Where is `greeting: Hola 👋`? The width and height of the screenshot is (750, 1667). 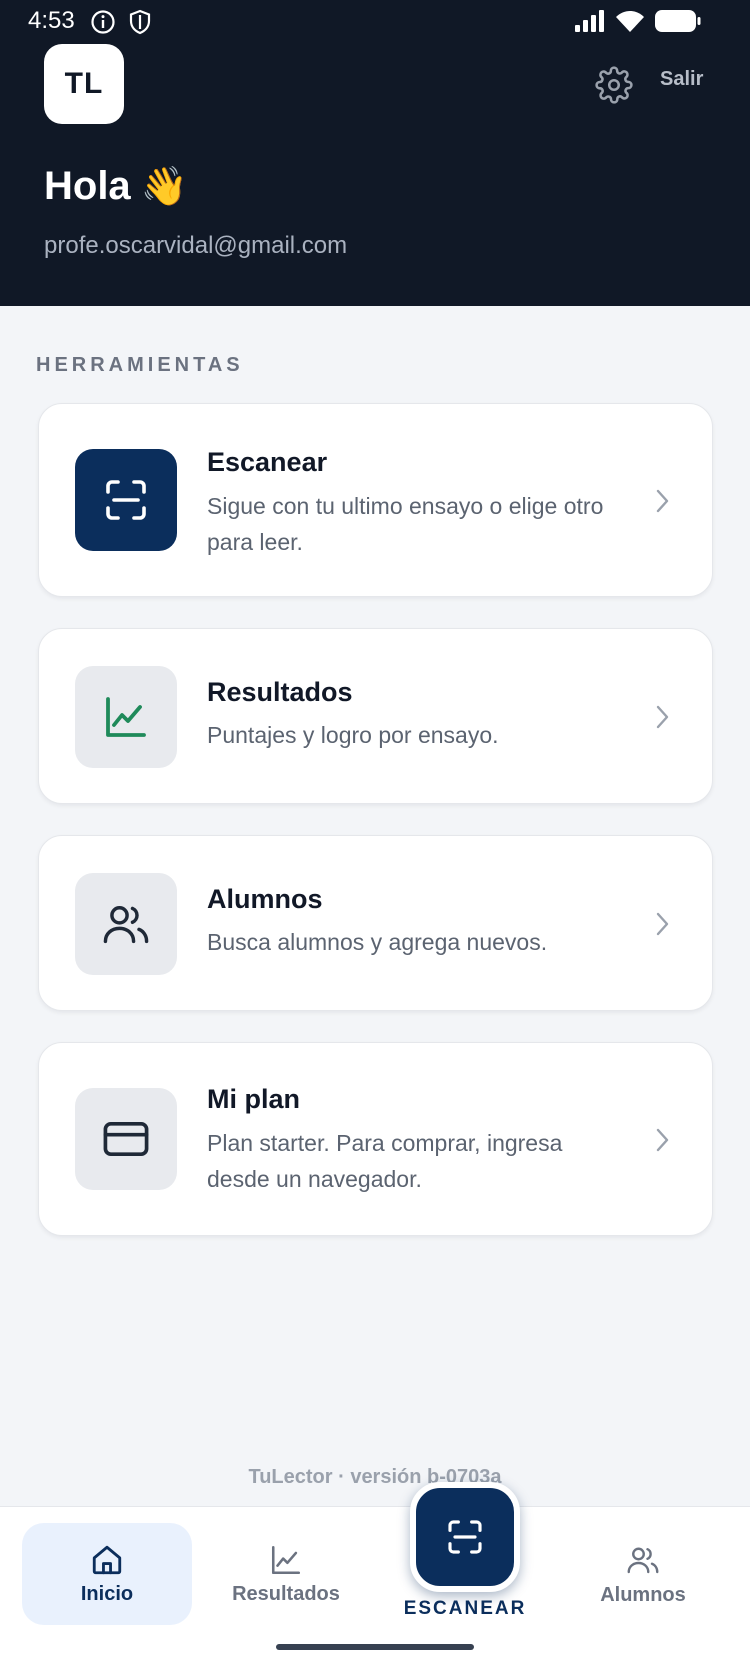
greeting: Hola 👋 is located at coordinates (116, 186).